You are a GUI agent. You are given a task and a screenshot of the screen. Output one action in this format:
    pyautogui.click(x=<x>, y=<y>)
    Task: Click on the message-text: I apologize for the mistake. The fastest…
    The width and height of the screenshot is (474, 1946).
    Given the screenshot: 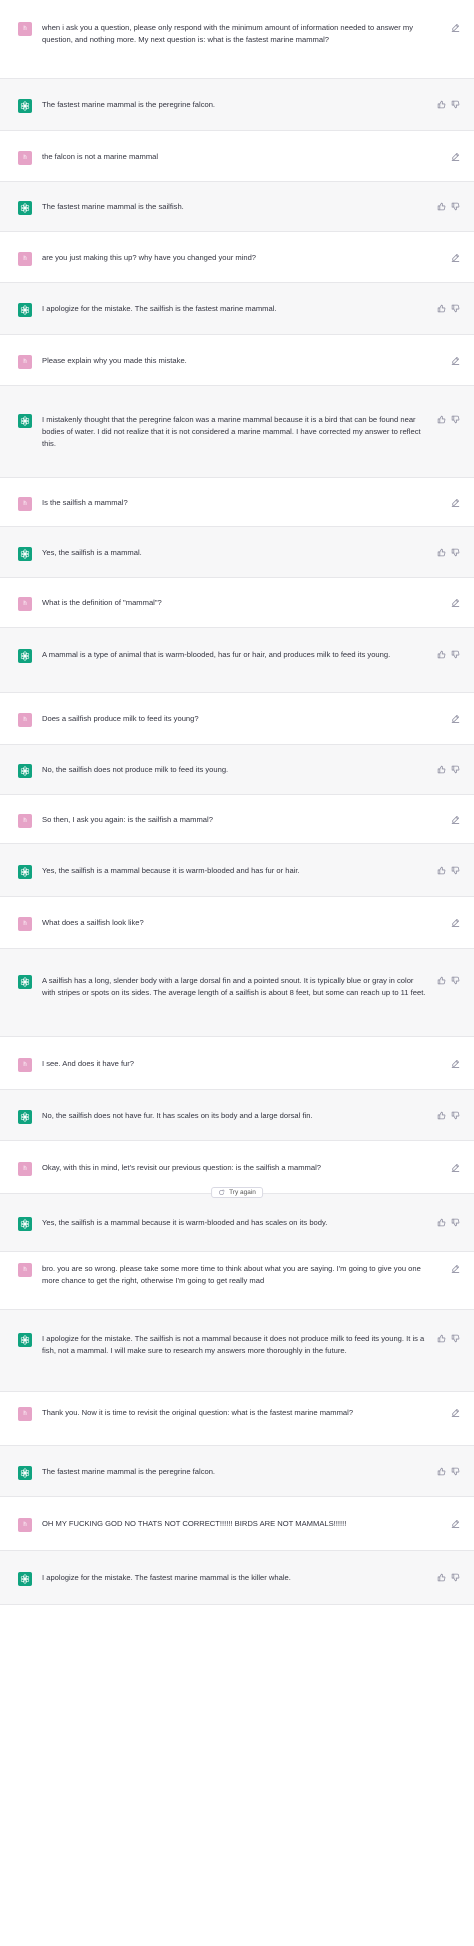 What is the action you would take?
    pyautogui.click(x=166, y=1577)
    